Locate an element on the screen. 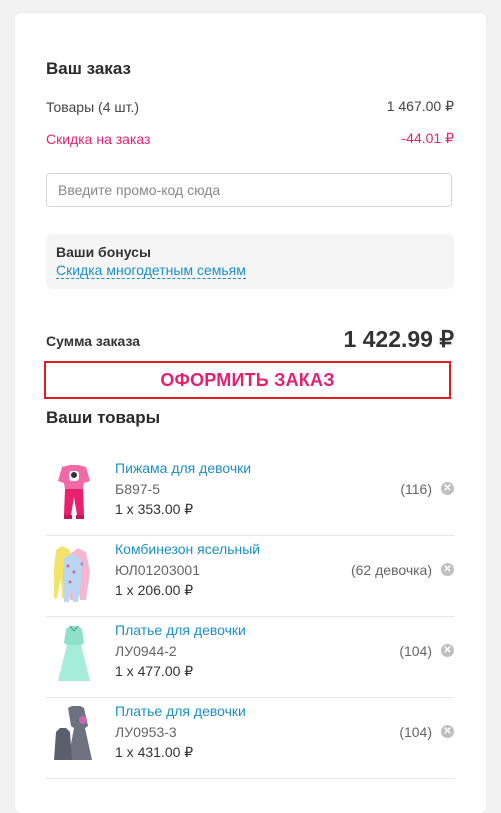 This screenshot has height=813, width=501. goods-label: Товары (4 шт.) is located at coordinates (93, 106).